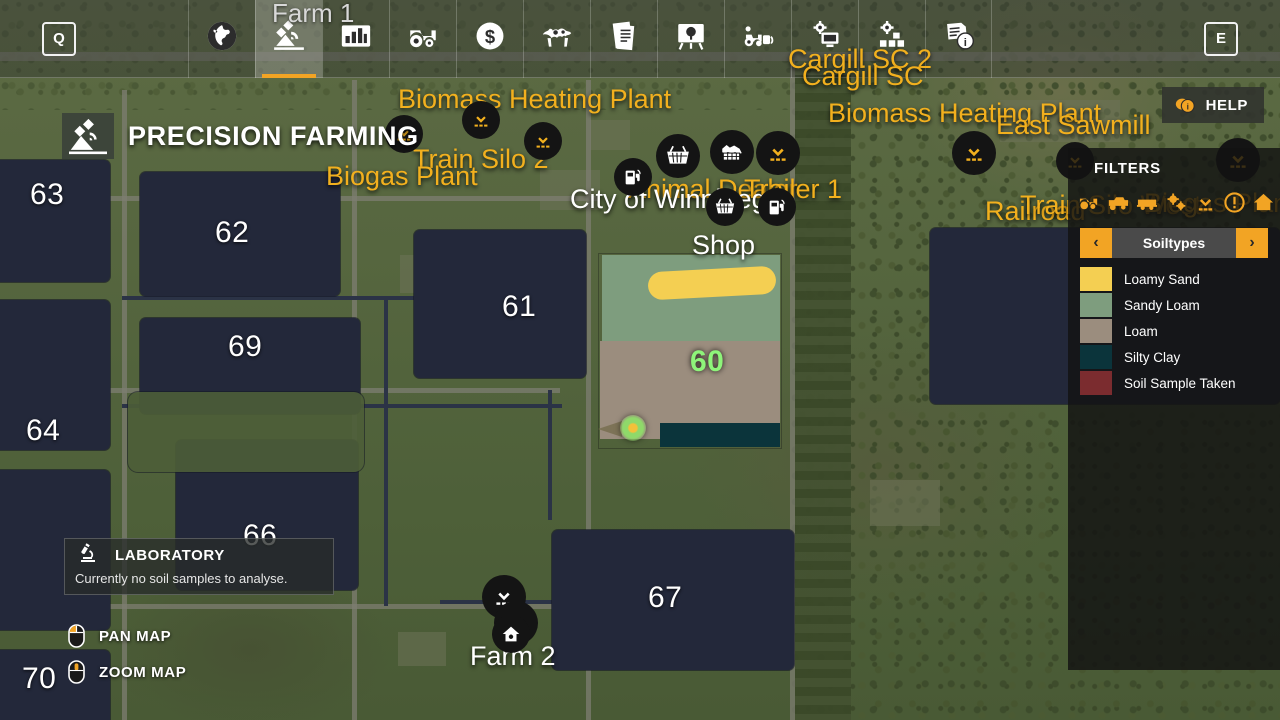 Image resolution: width=1280 pixels, height=720 pixels. I want to click on player-dot, so click(633, 428).